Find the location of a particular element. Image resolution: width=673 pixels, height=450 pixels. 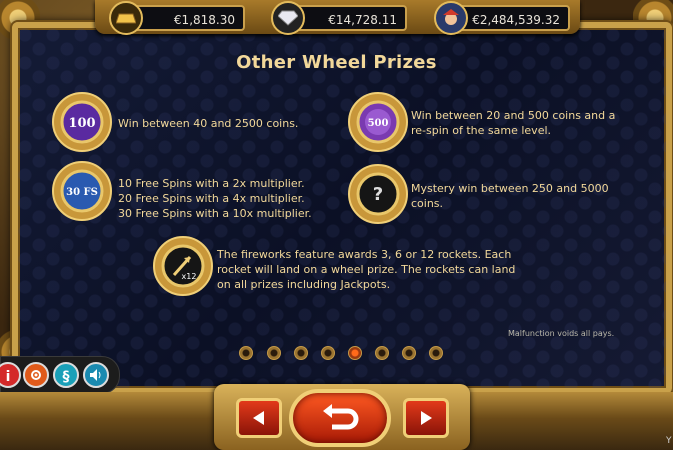

prize-badge-500: 500 is located at coordinates (378, 122).